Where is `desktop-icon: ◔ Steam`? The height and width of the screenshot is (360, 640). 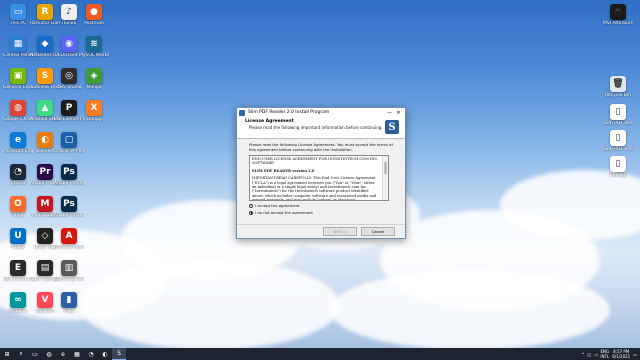 desktop-icon: ◔ Steam is located at coordinates (18, 175).